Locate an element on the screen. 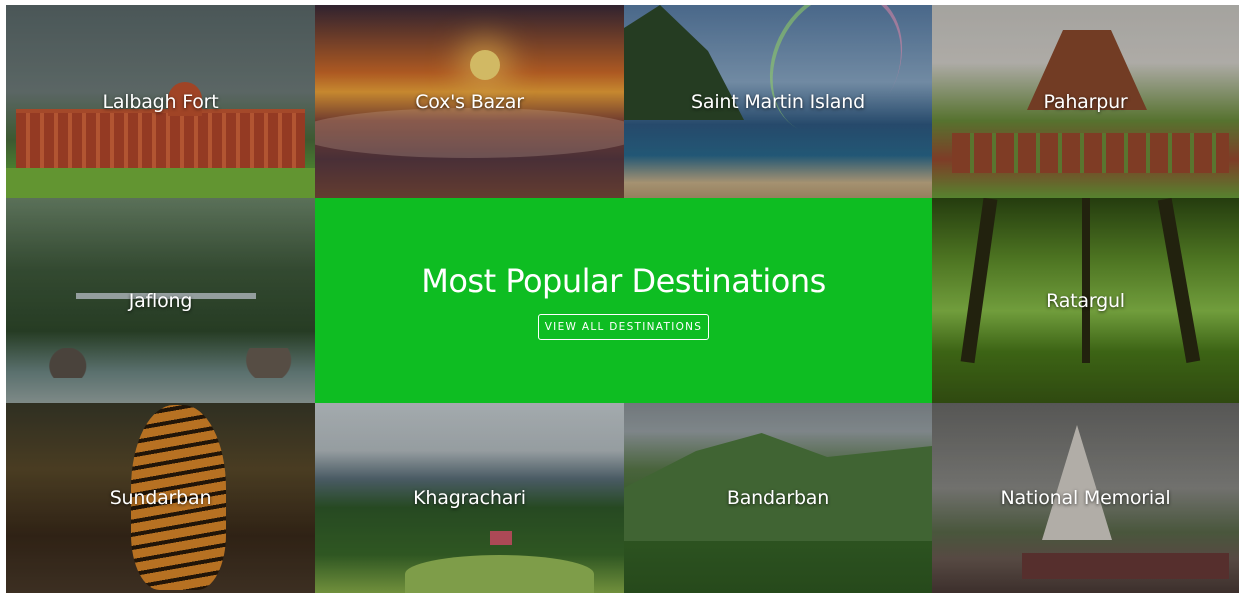 The width and height of the screenshot is (1240, 593). destination-tile-lalbagh-fort: Lalbagh Fort is located at coordinates (160, 101).